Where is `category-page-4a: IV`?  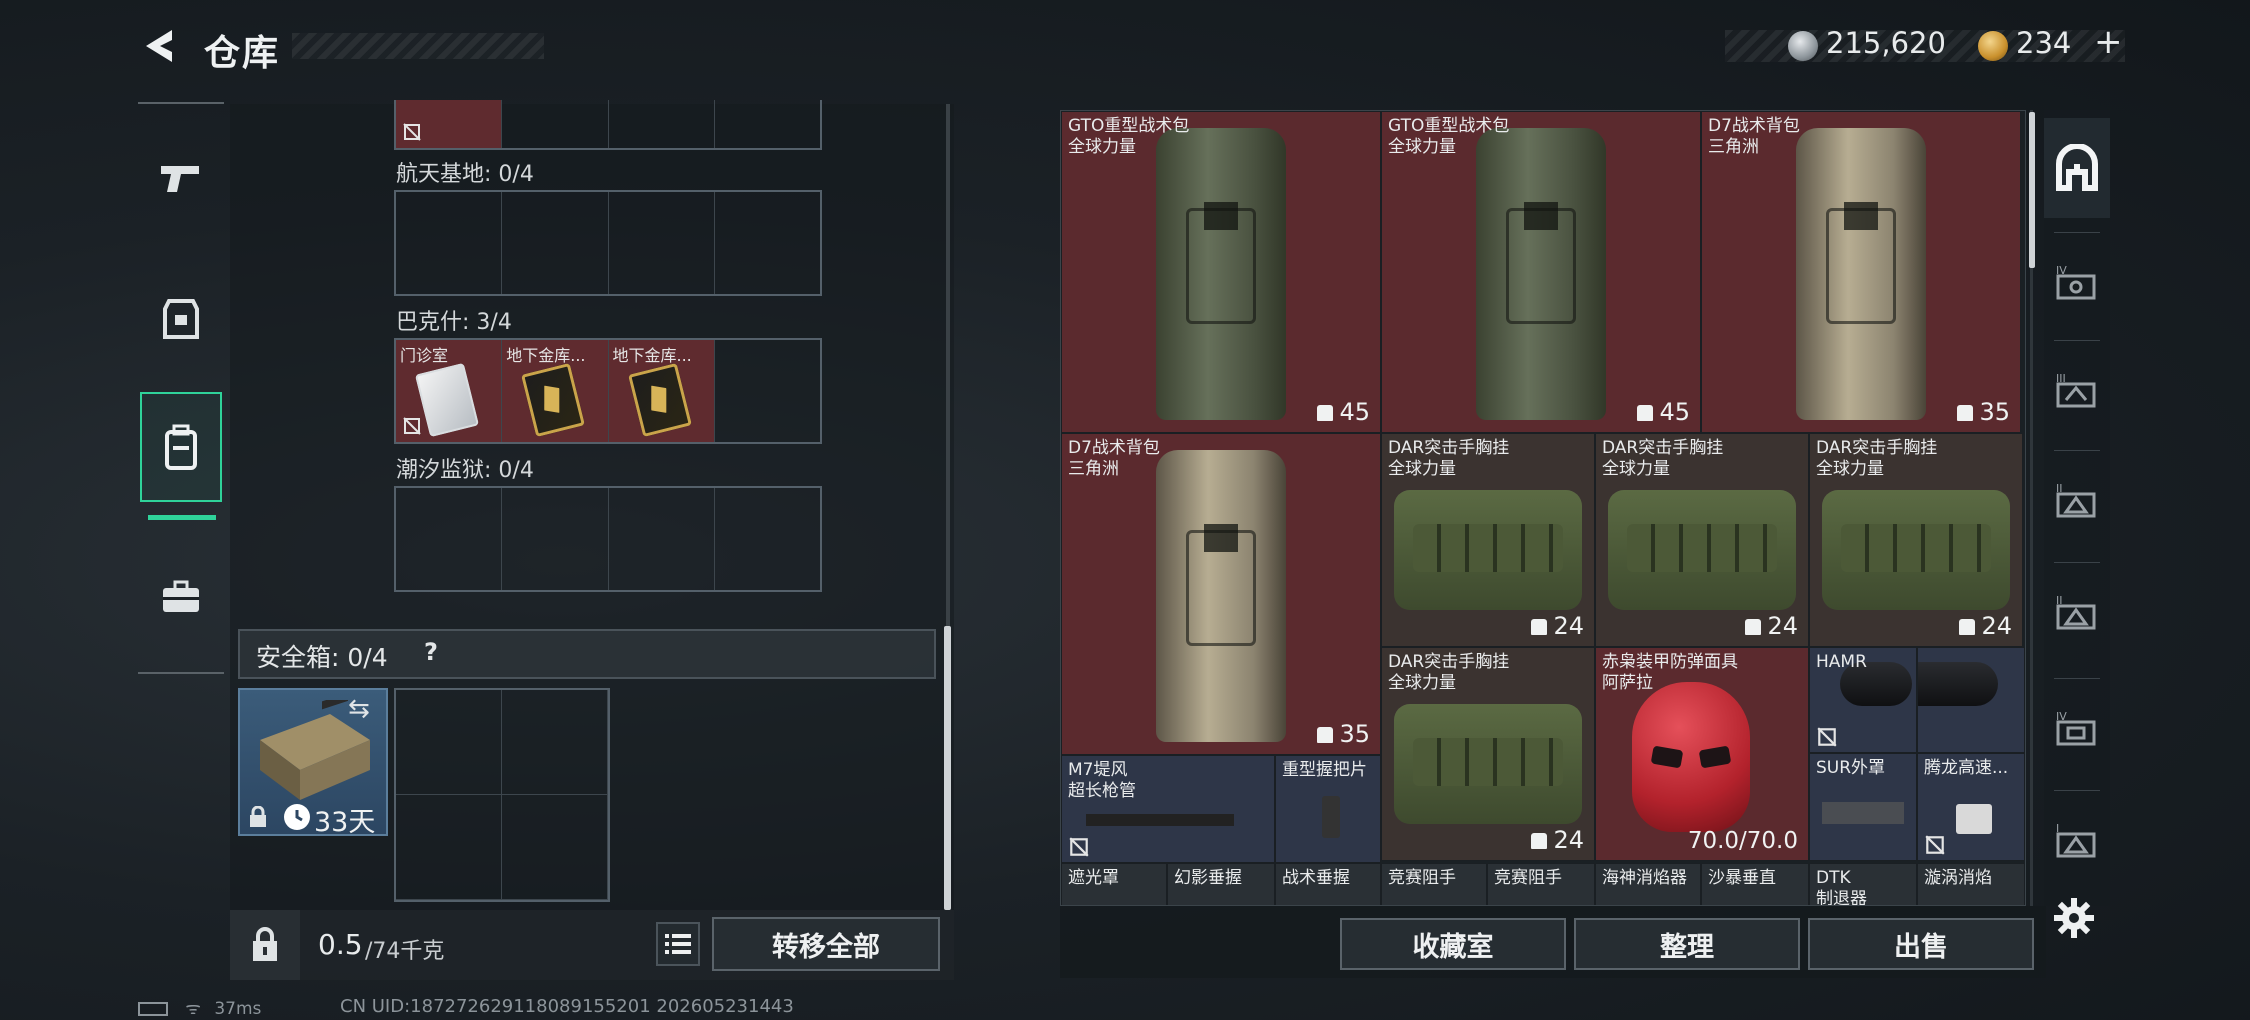 category-page-4a: IV is located at coordinates (2077, 282).